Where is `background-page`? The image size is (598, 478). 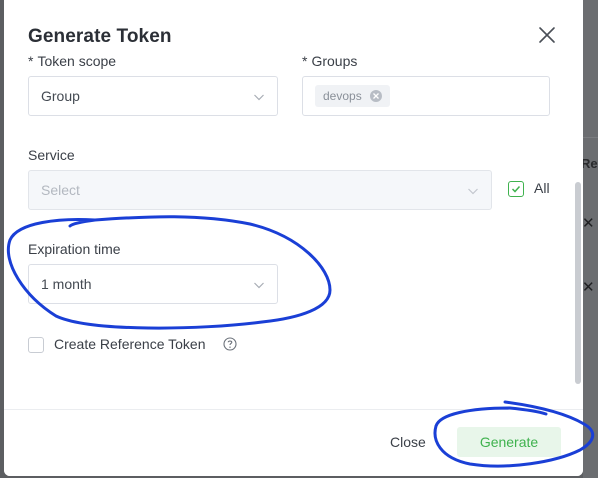
background-page is located at coordinates (590, 239).